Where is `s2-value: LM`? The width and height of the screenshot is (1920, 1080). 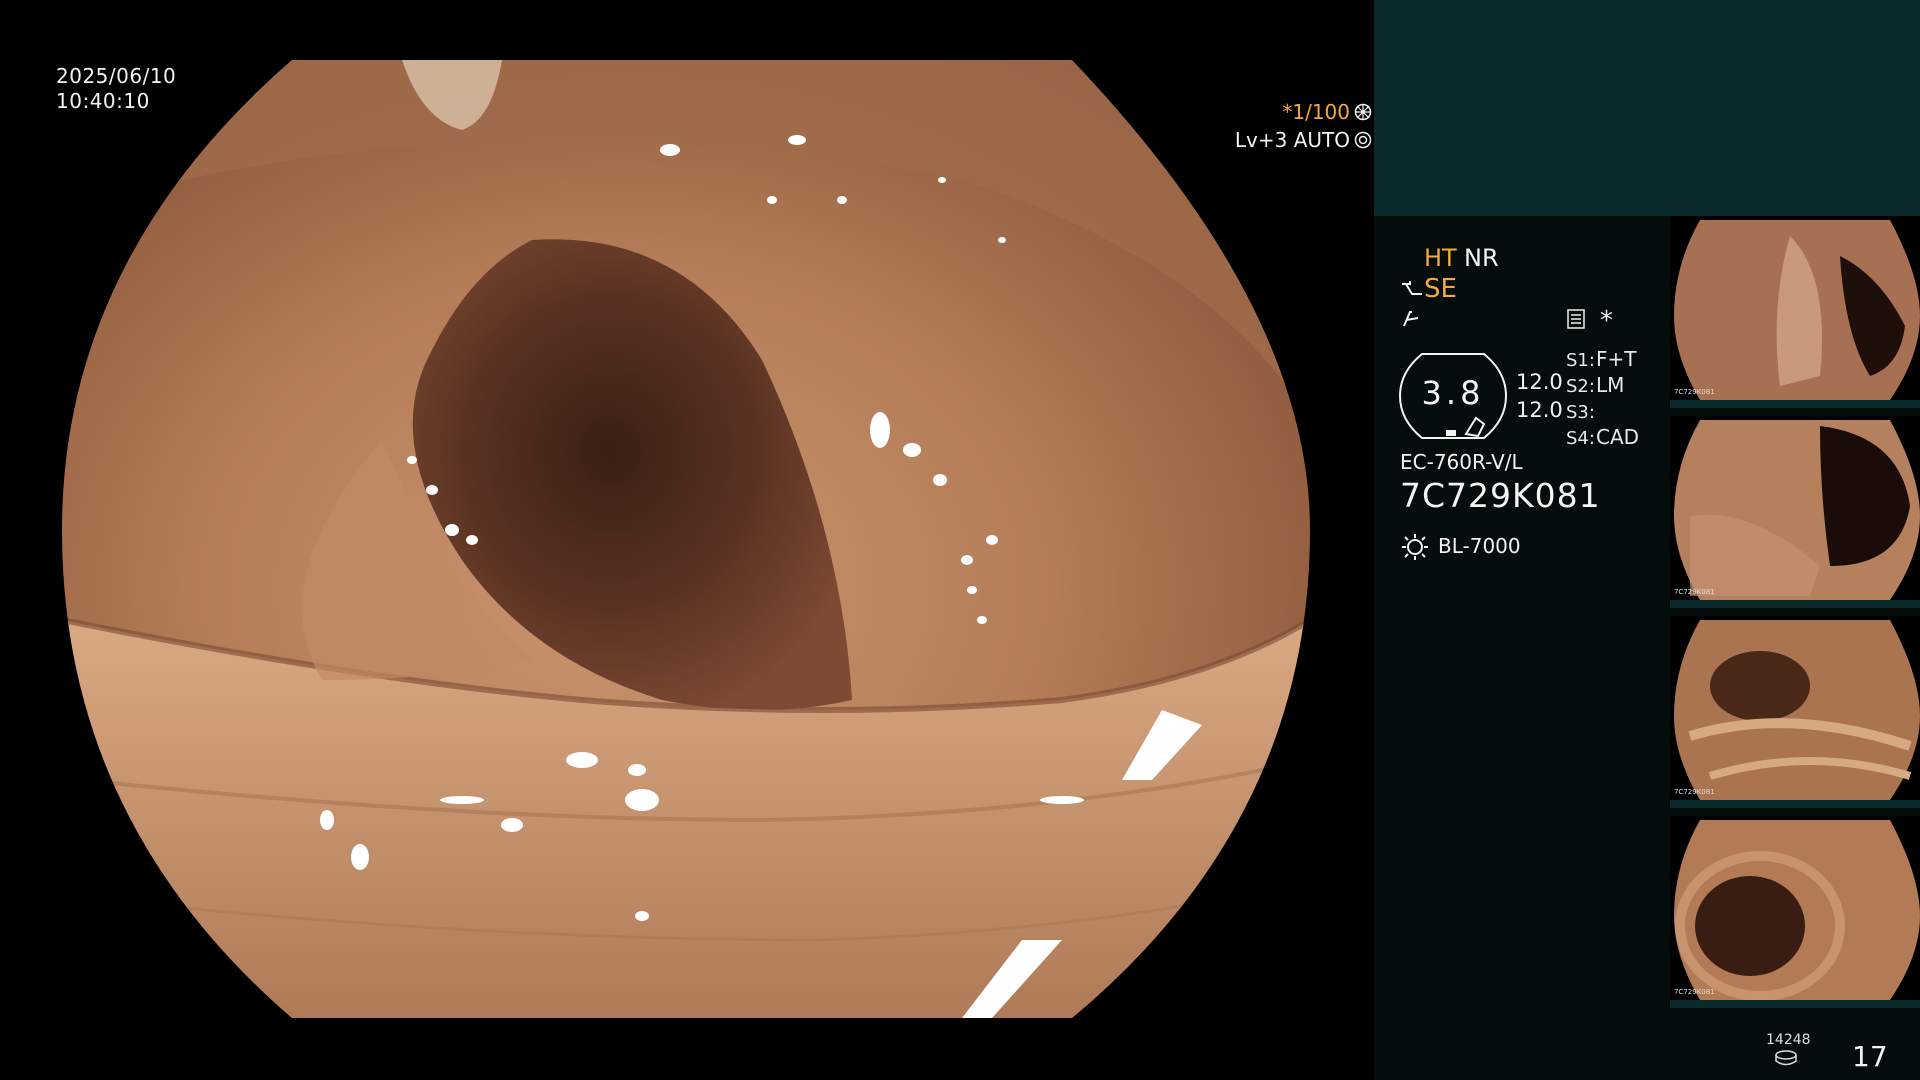 s2-value: LM is located at coordinates (1610, 385).